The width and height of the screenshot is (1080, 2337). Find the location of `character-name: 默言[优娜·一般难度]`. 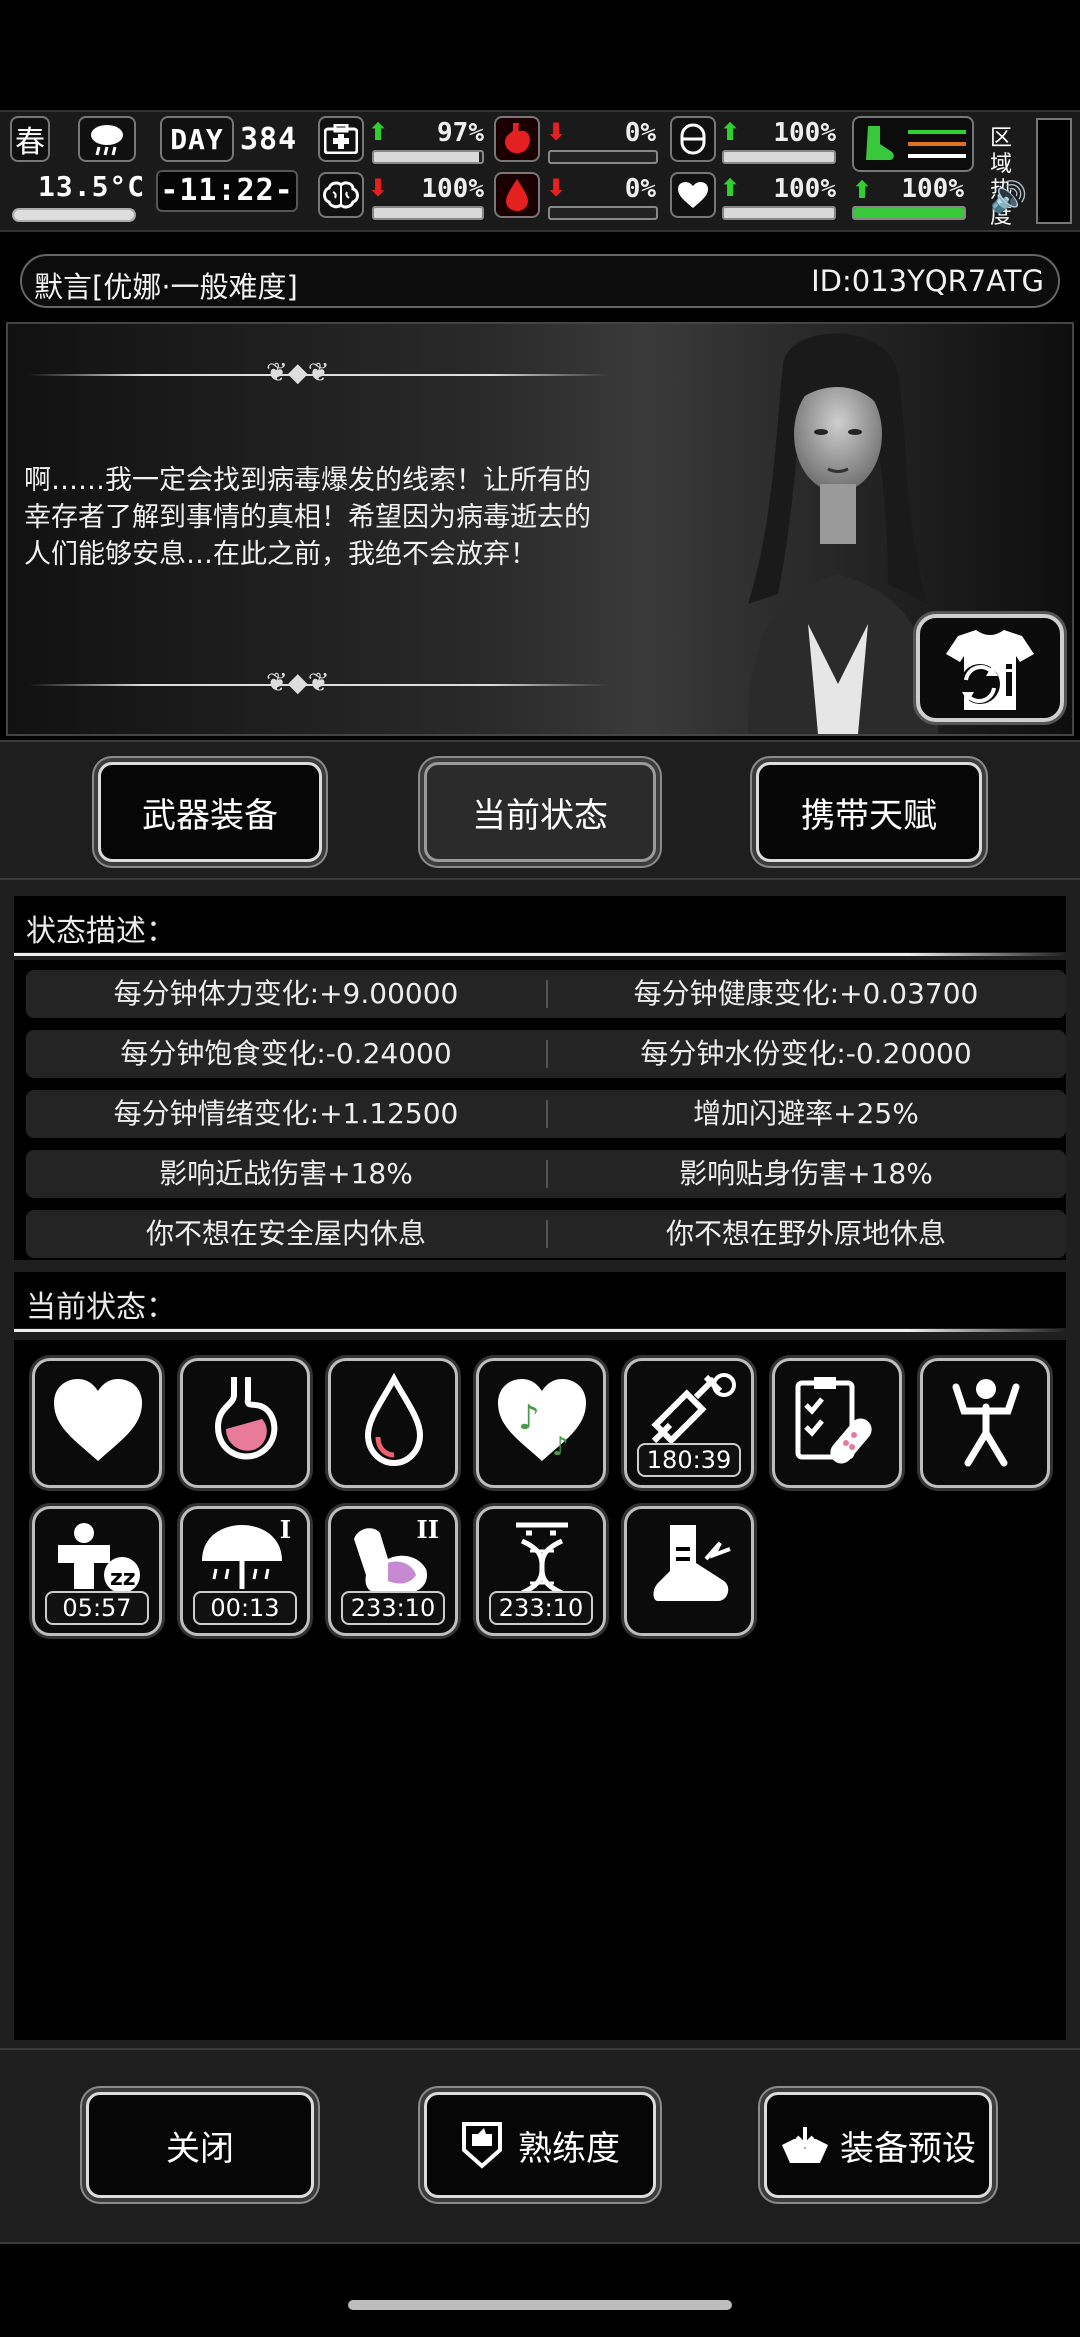

character-name: 默言[优娜·一般难度] is located at coordinates (166, 287).